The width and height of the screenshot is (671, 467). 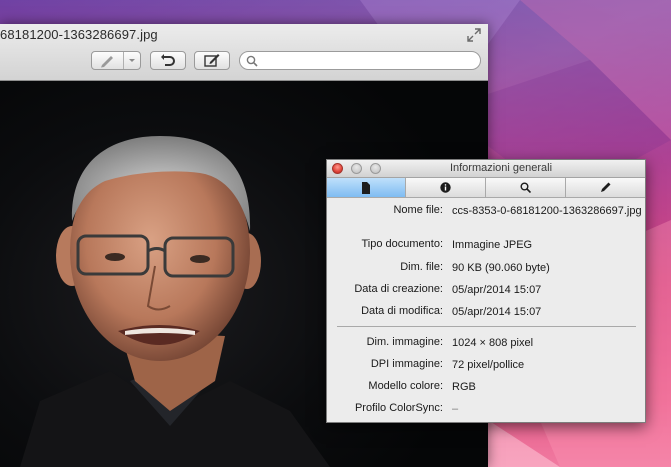 I want to click on tab-keywords, so click(x=526, y=187).